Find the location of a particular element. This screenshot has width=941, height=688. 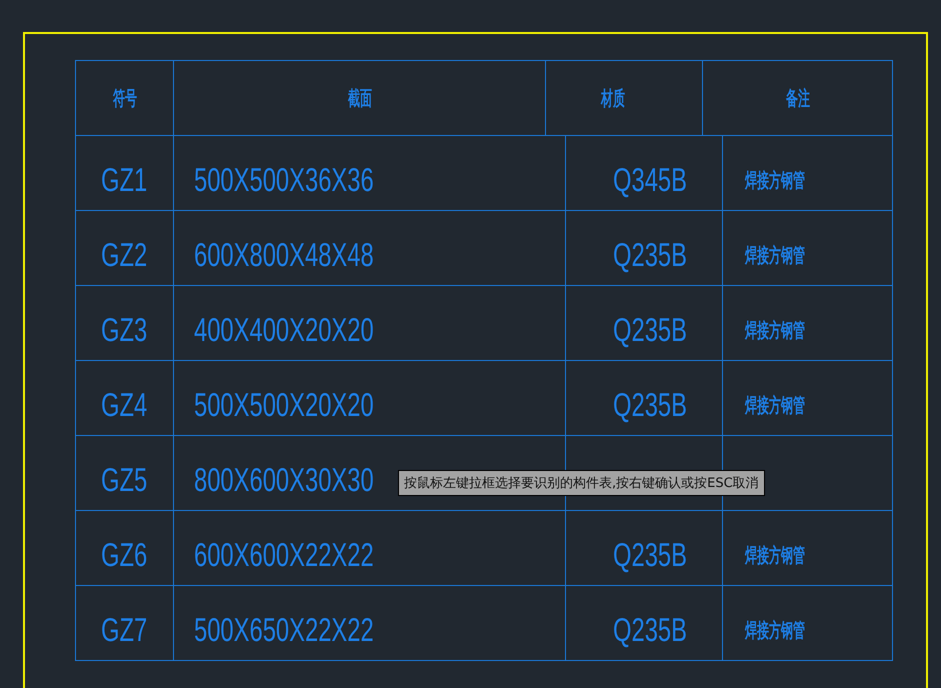

section-text: 600X600X22X22 is located at coordinates (284, 554).